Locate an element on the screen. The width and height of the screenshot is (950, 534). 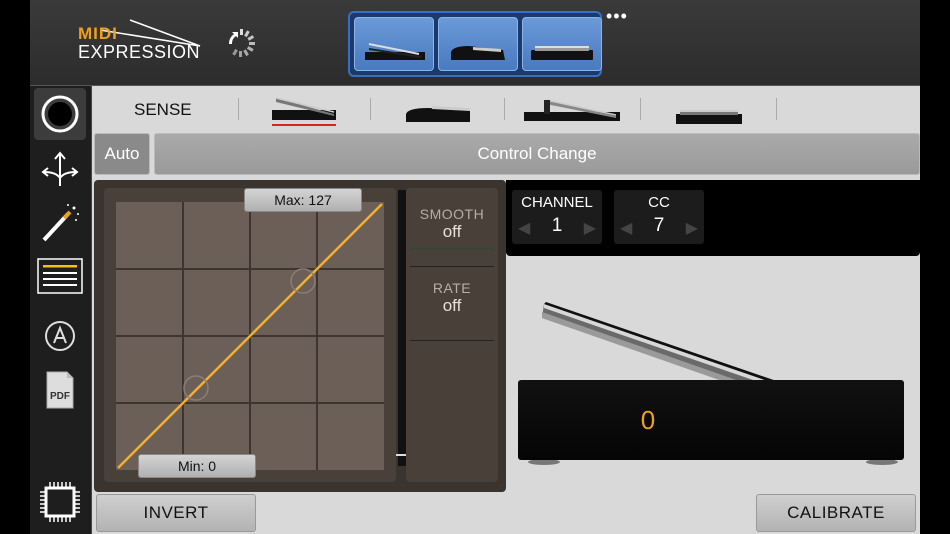
rate-control: RATE off is located at coordinates (452, 298).